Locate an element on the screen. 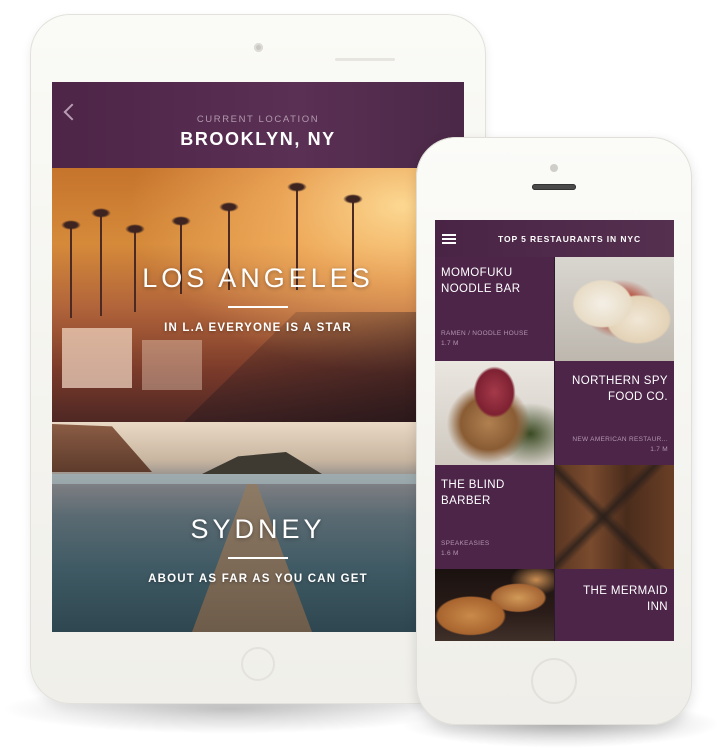  ocean-pool-image is located at coordinates (258, 479).